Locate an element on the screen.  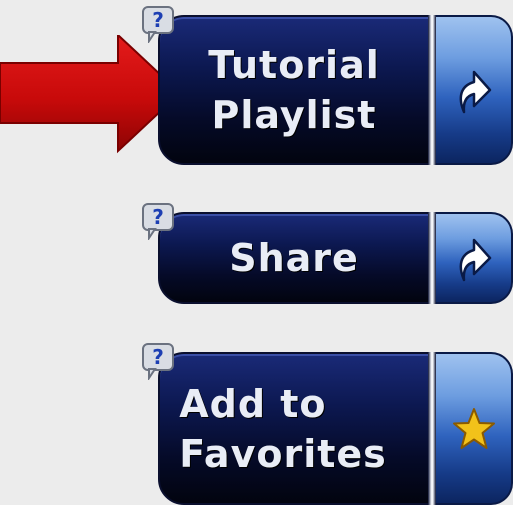
add-to-favorites-label: Add to Favorites is located at coordinates (283, 428).